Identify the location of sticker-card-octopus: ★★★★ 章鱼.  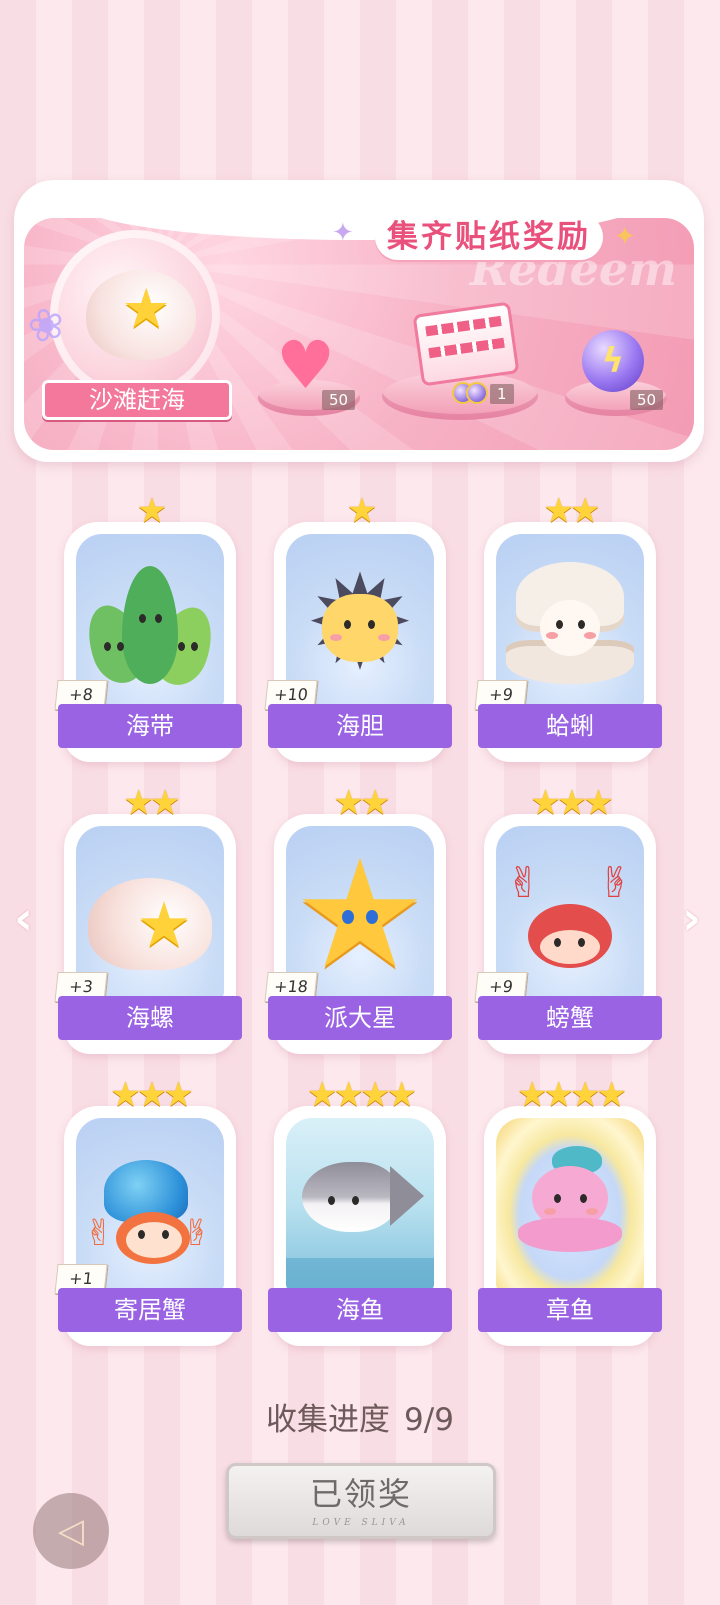
(570, 1212).